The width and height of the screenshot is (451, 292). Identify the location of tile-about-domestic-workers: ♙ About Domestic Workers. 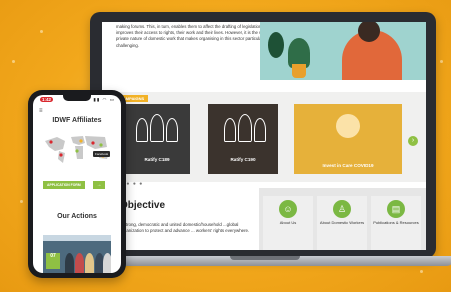
(342, 223).